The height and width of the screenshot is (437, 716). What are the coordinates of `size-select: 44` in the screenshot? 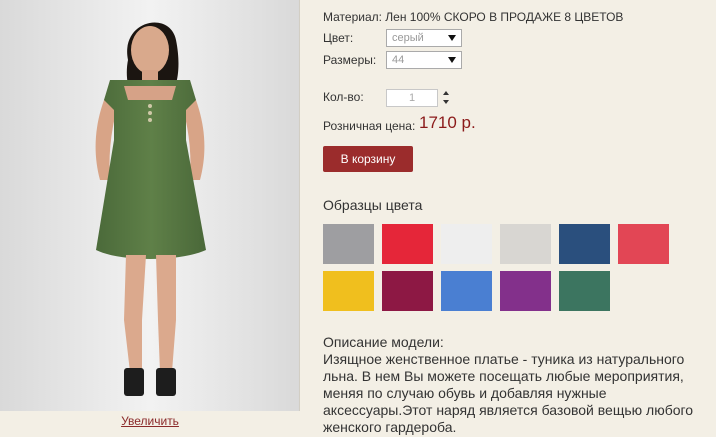 It's located at (424, 60).